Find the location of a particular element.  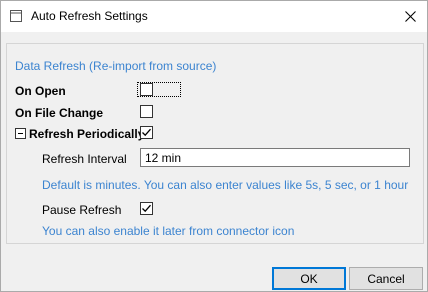

pause-refresh-checkbox is located at coordinates (146, 208).